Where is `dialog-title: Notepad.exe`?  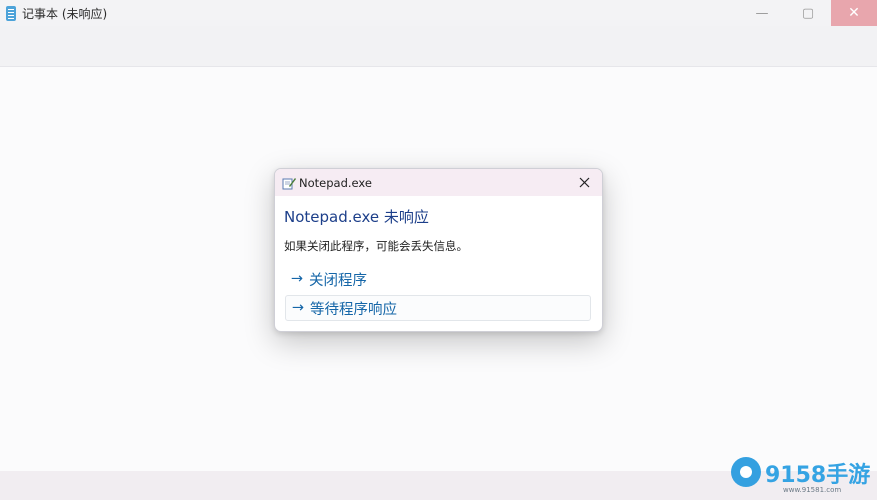 dialog-title: Notepad.exe is located at coordinates (335, 182).